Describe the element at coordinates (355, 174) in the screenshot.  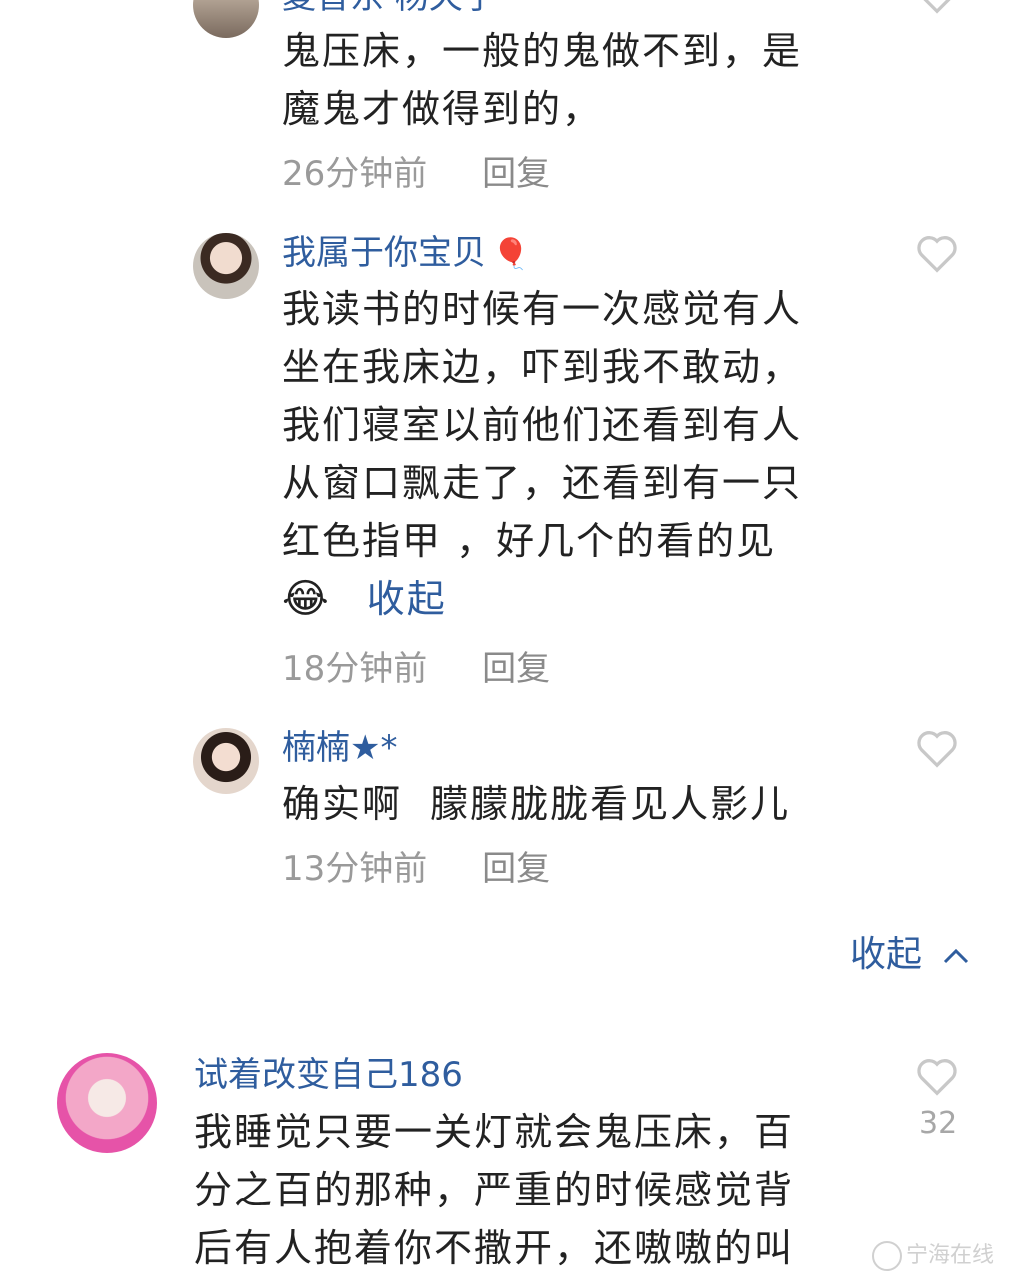
I see `comment-timestamp: 26分钟前` at that location.